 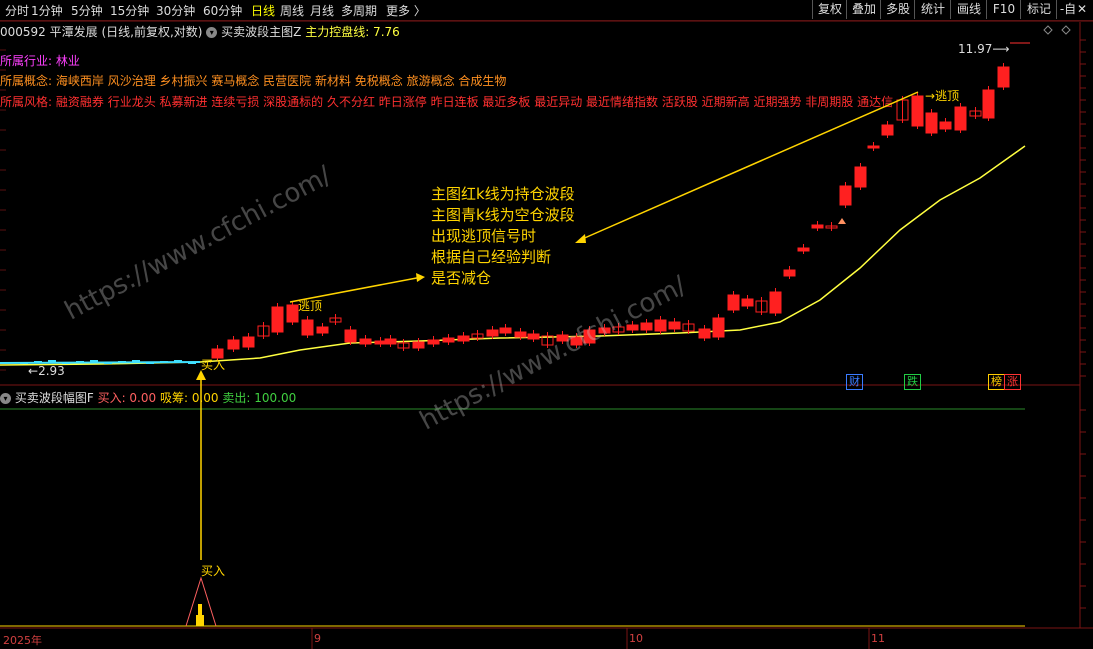 What do you see at coordinates (127, 398) in the screenshot?
I see `sub-buy-value: 买入: 0.00` at bounding box center [127, 398].